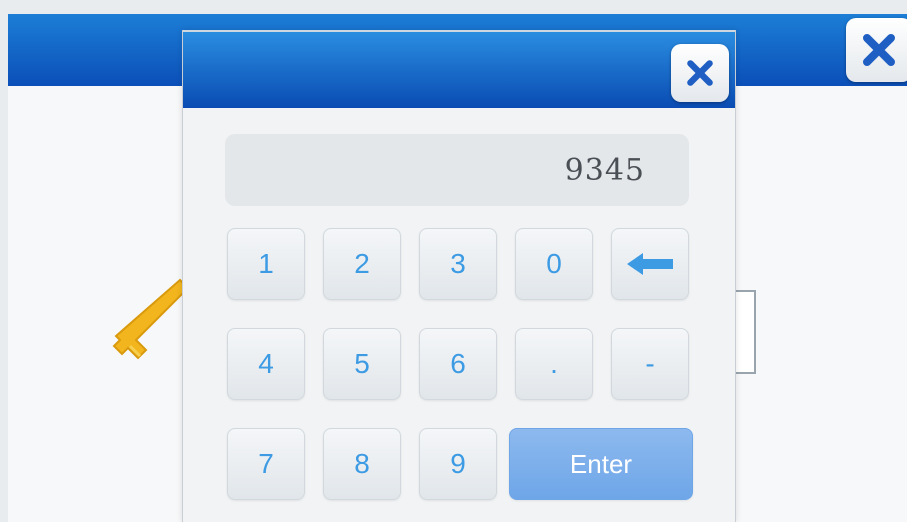 The width and height of the screenshot is (907, 522). Describe the element at coordinates (362, 364) in the screenshot. I see `key-5: 5` at that location.